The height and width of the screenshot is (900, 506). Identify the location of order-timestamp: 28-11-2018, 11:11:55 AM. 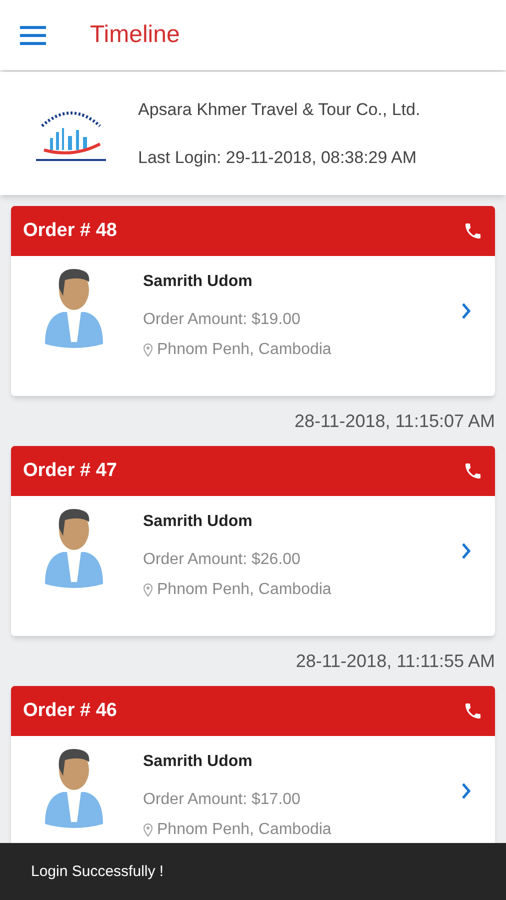
(395, 661).